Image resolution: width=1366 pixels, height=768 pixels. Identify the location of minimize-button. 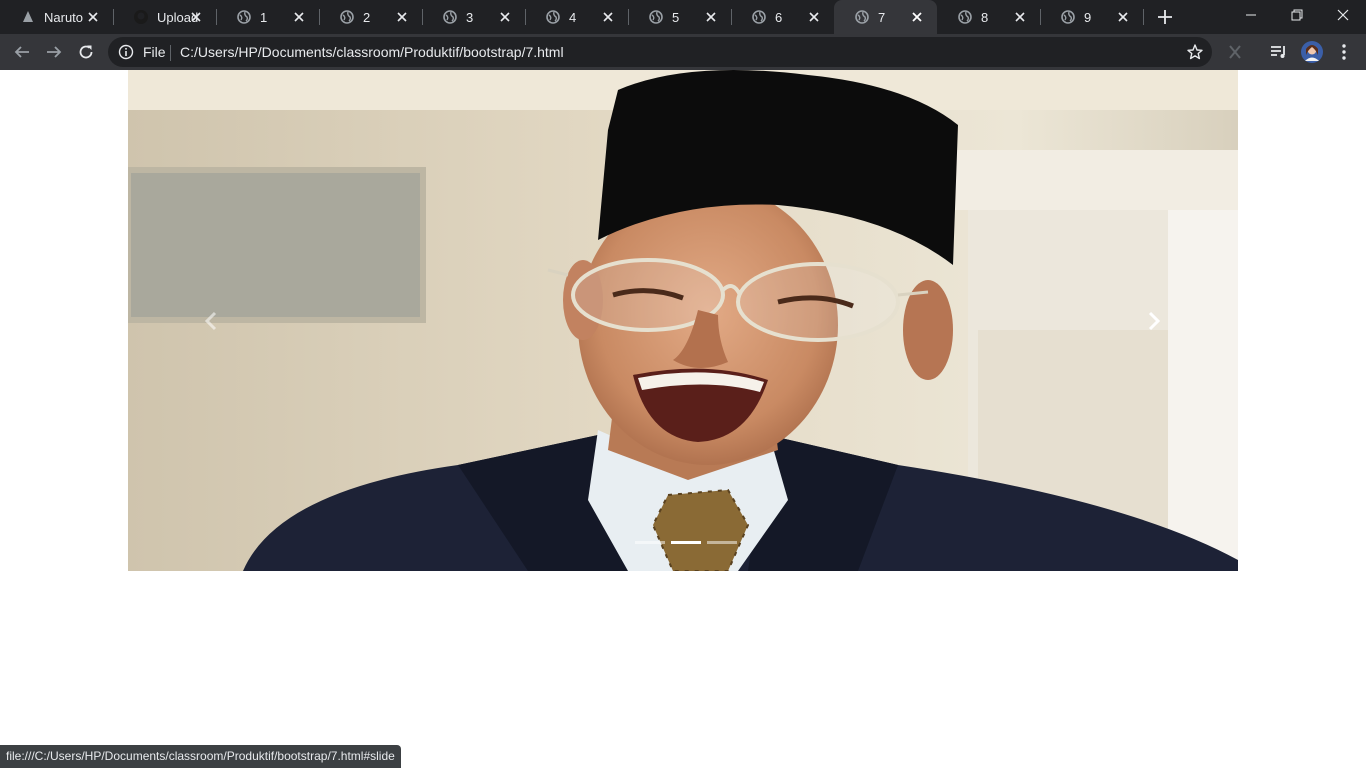
(1251, 15).